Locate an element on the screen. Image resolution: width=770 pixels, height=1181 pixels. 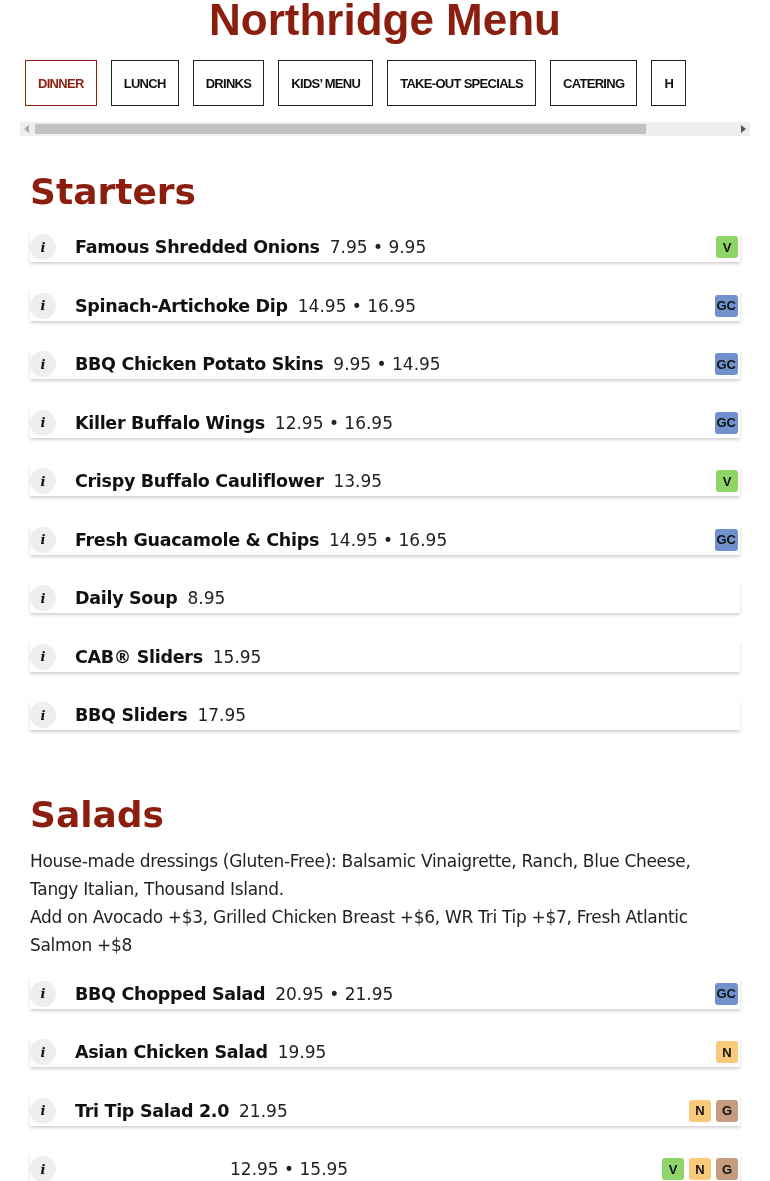
item-name: Spinach-Artichoke Dip is located at coordinates (181, 305).